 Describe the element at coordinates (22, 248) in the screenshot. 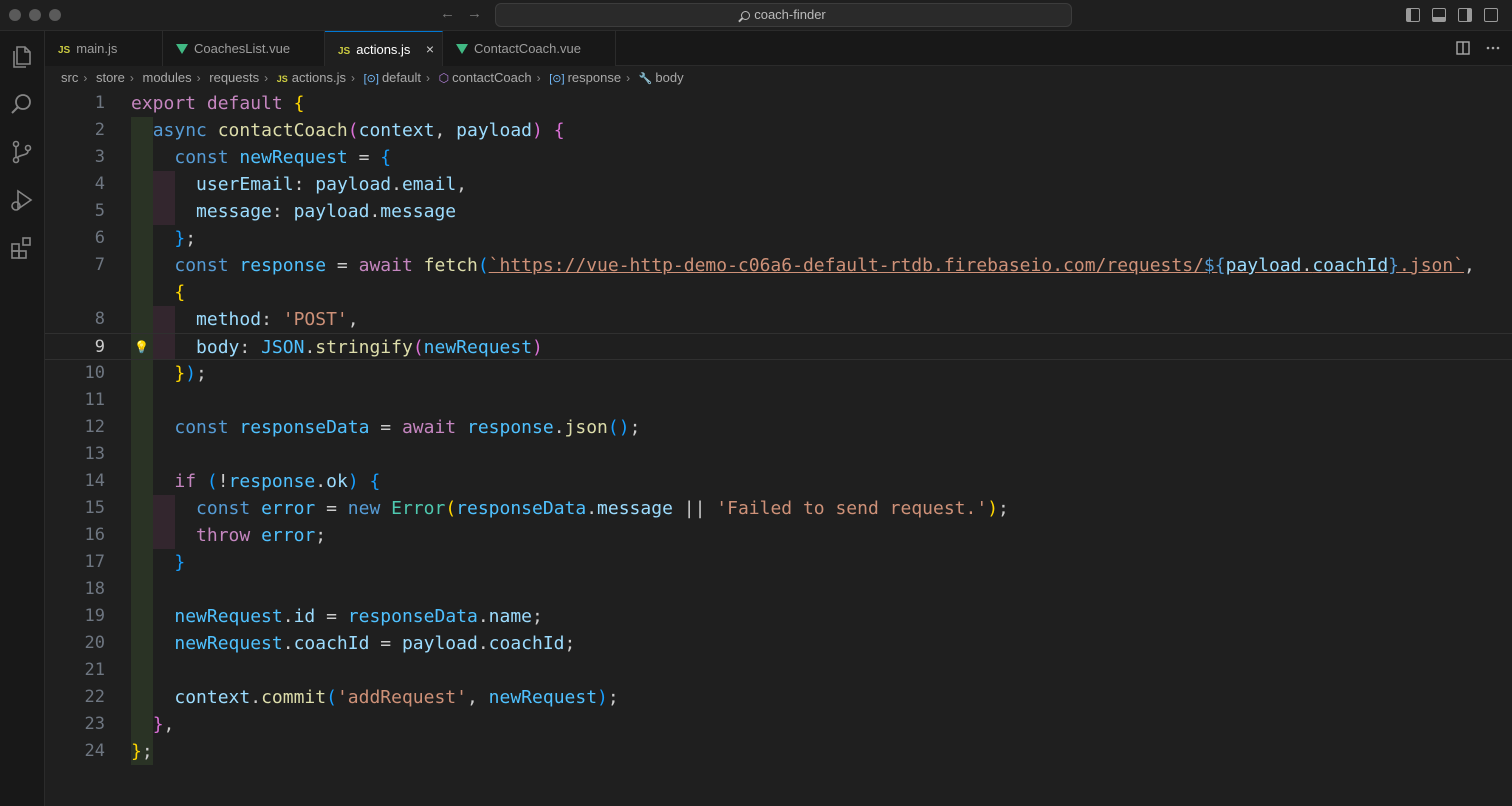

I see `extensions-icon` at that location.